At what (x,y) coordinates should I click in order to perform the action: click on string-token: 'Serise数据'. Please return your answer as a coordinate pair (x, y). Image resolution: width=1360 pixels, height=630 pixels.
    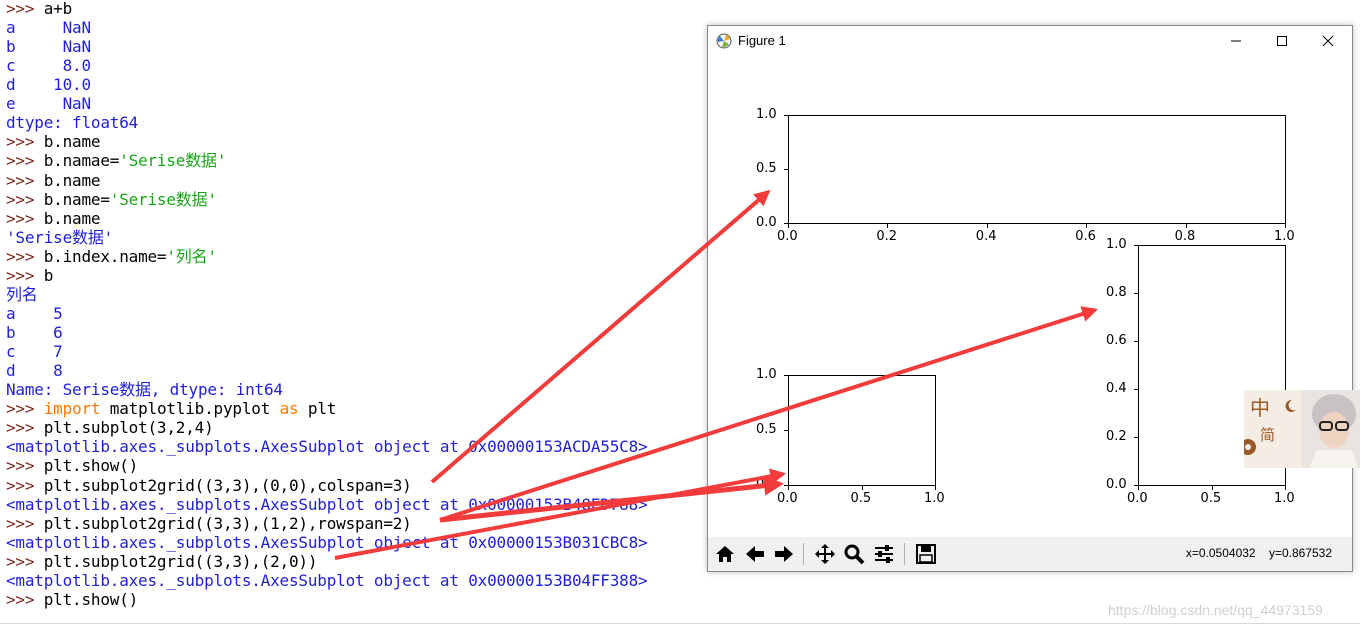
    Looking at the image, I should click on (173, 161).